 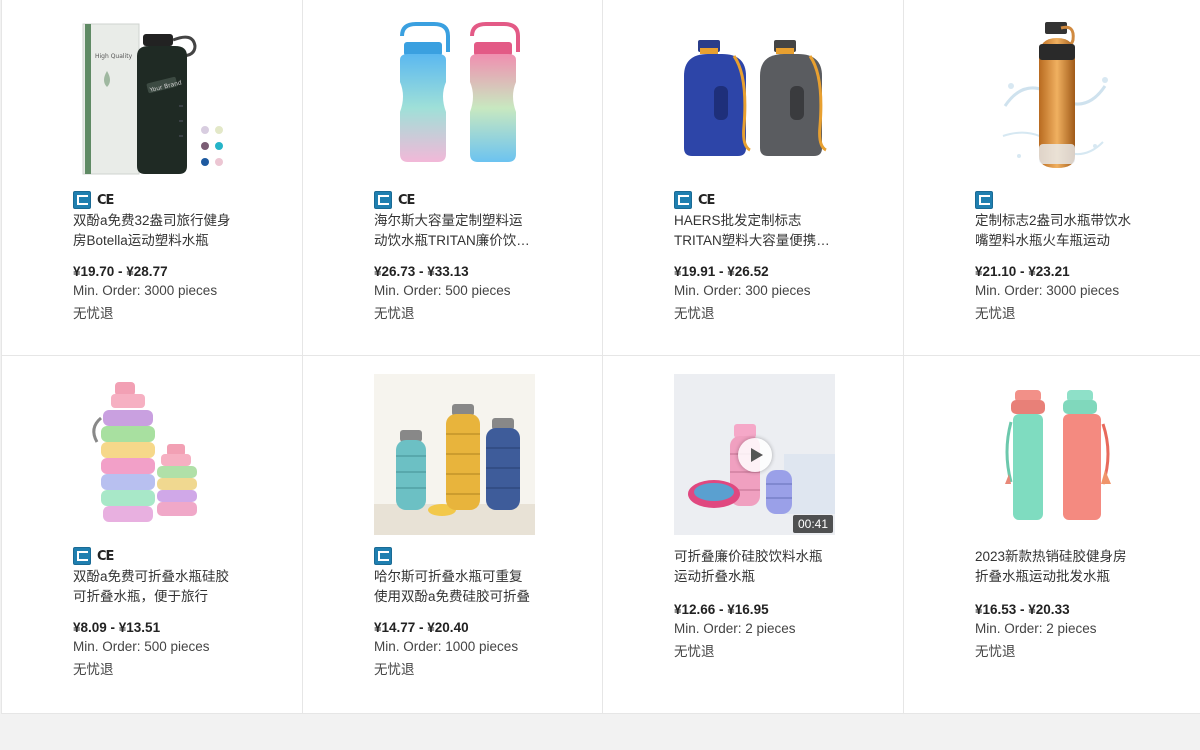 I want to click on product-price: ¥12.66 - ¥16.95, so click(x=721, y=609).